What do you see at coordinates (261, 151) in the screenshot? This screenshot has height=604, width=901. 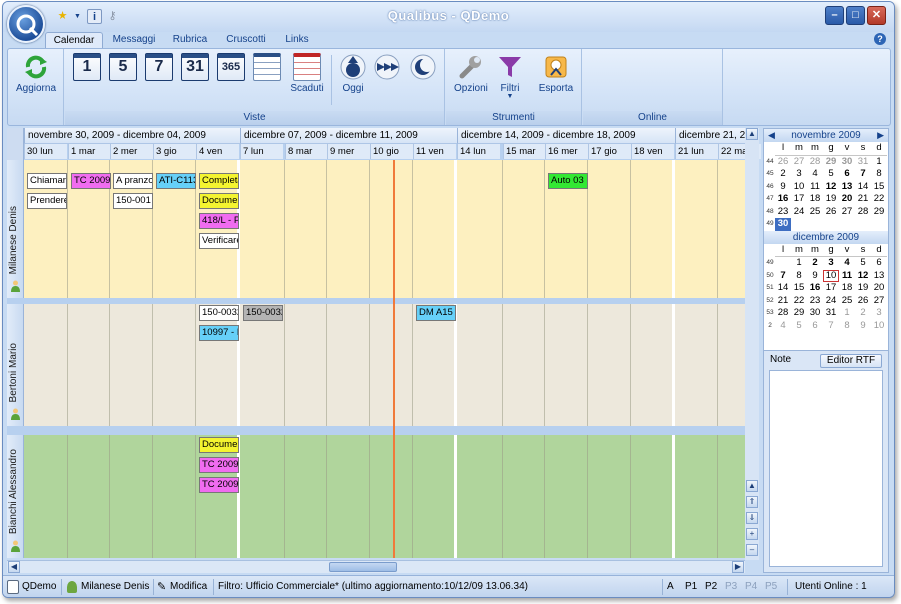 I see `day-header: 7 lun` at bounding box center [261, 151].